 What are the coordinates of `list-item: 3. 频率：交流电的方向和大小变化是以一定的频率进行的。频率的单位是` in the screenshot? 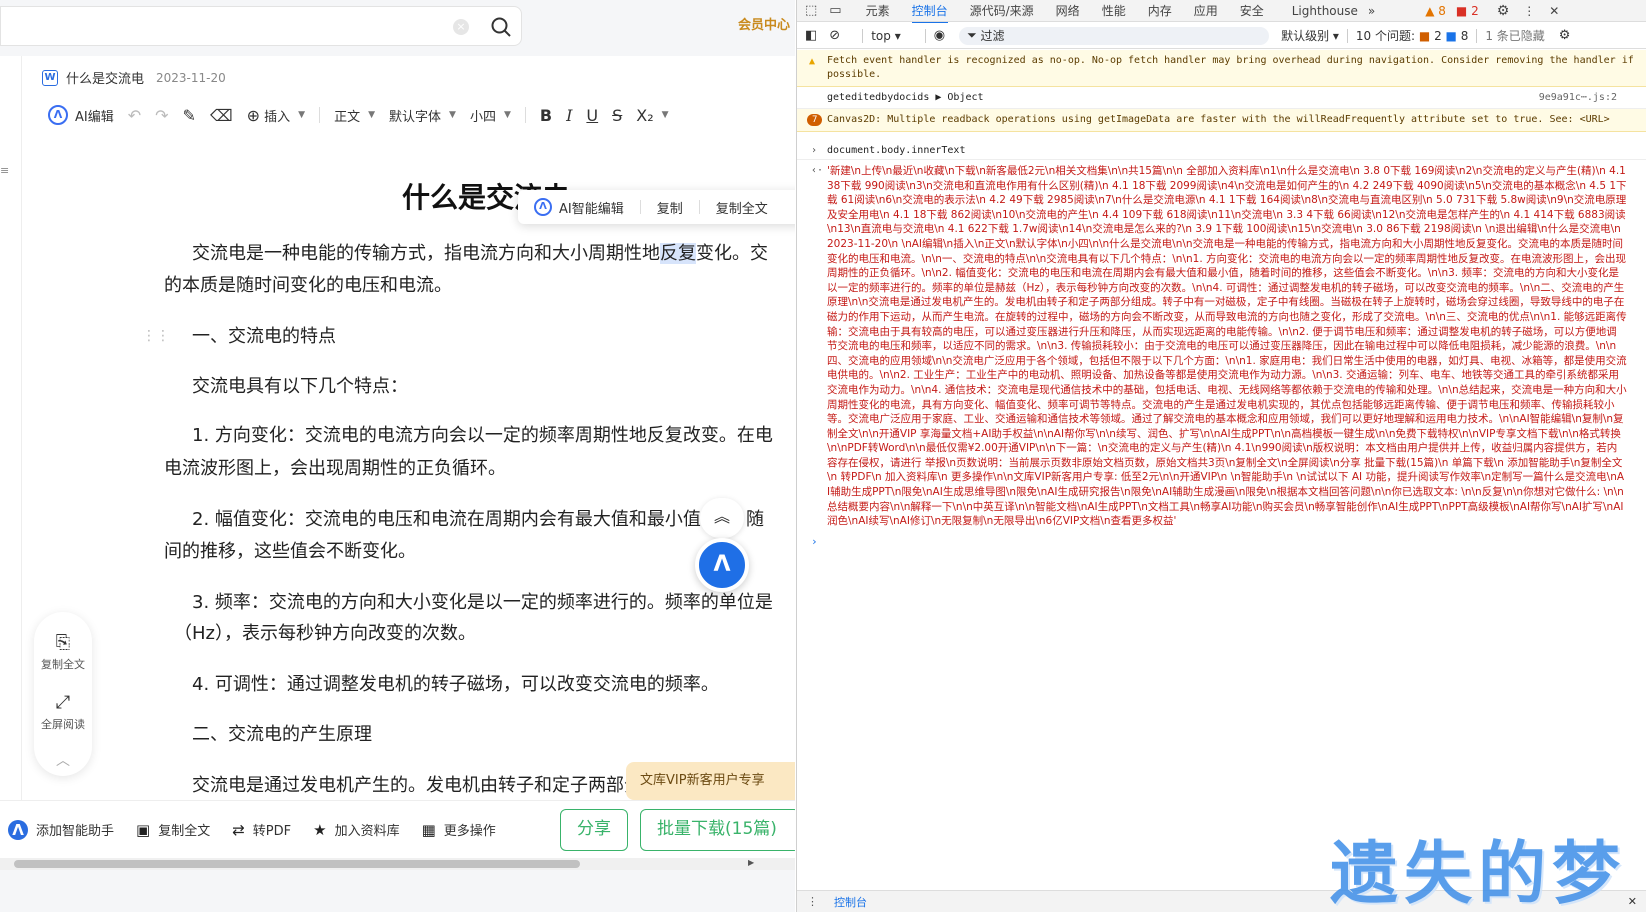 It's located at (482, 603).